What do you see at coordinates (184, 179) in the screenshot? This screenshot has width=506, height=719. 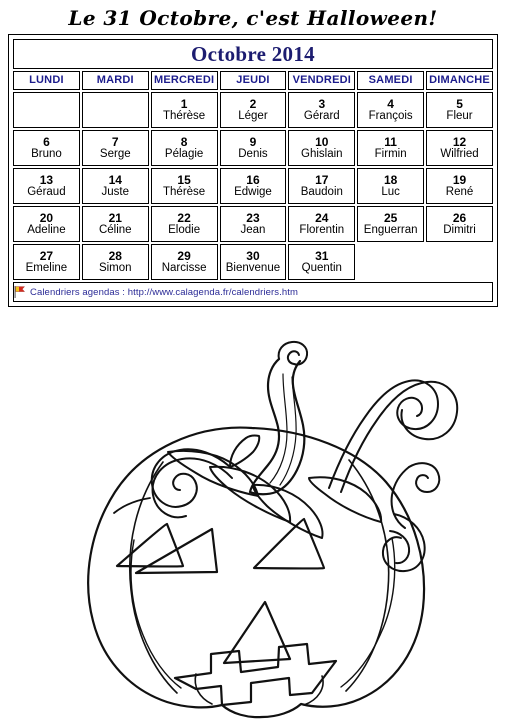 I see `day-number: 15` at bounding box center [184, 179].